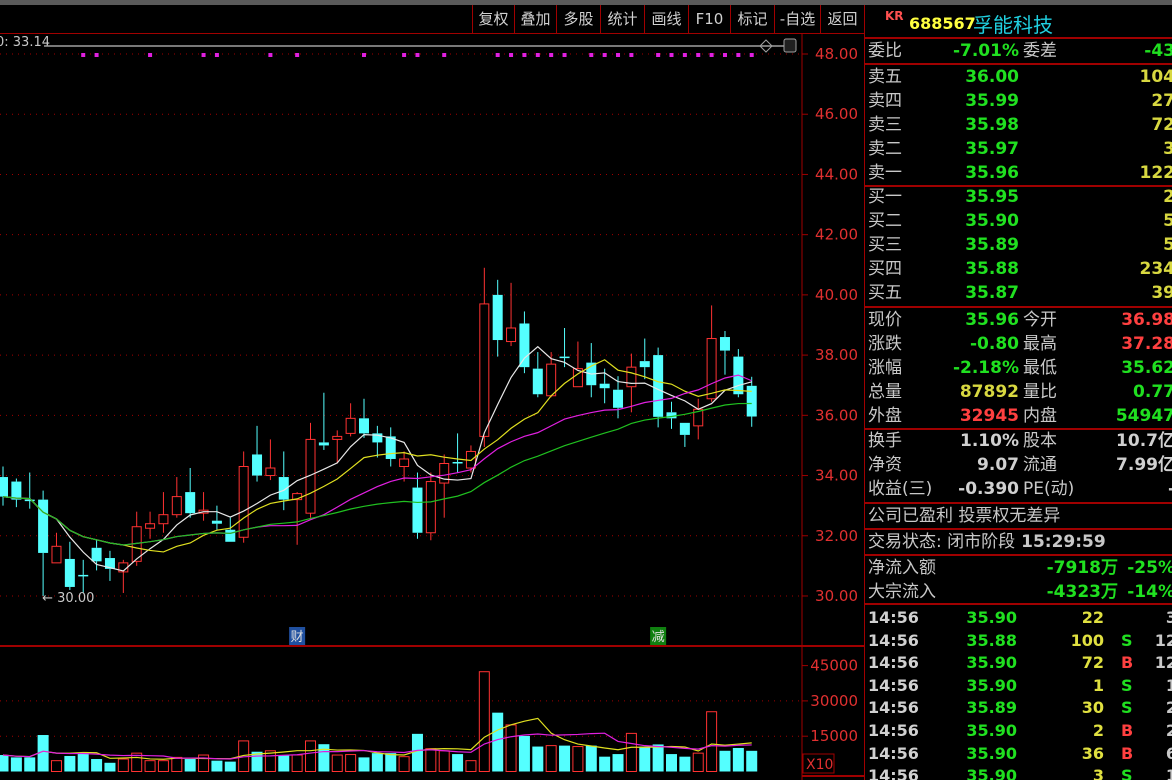  What do you see at coordinates (1169, 731) in the screenshot?
I see `tick-count: 2` at bounding box center [1169, 731].